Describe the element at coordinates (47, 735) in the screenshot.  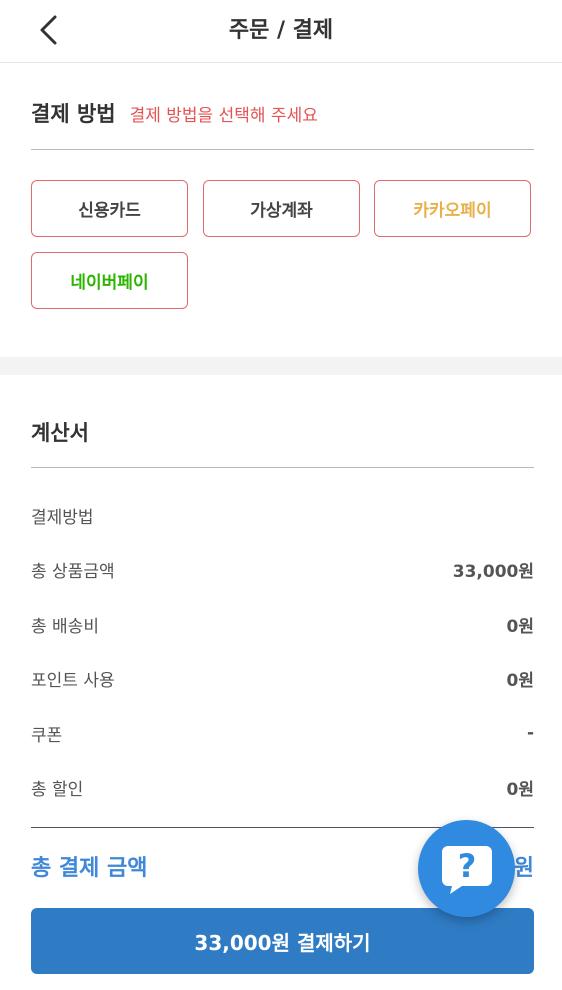
I see `bill-row-label: 쿠폰` at that location.